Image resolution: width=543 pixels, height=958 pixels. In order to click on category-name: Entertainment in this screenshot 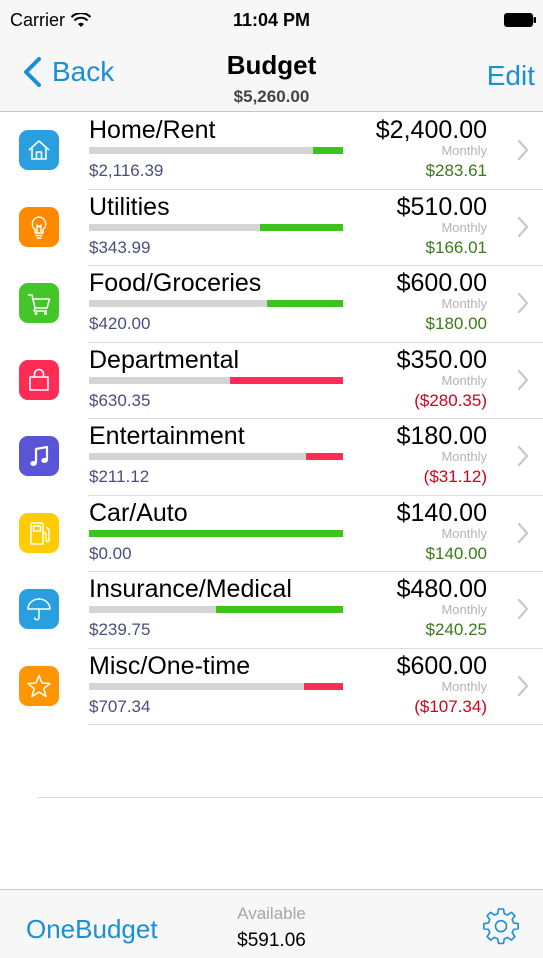, I will do `click(167, 436)`.